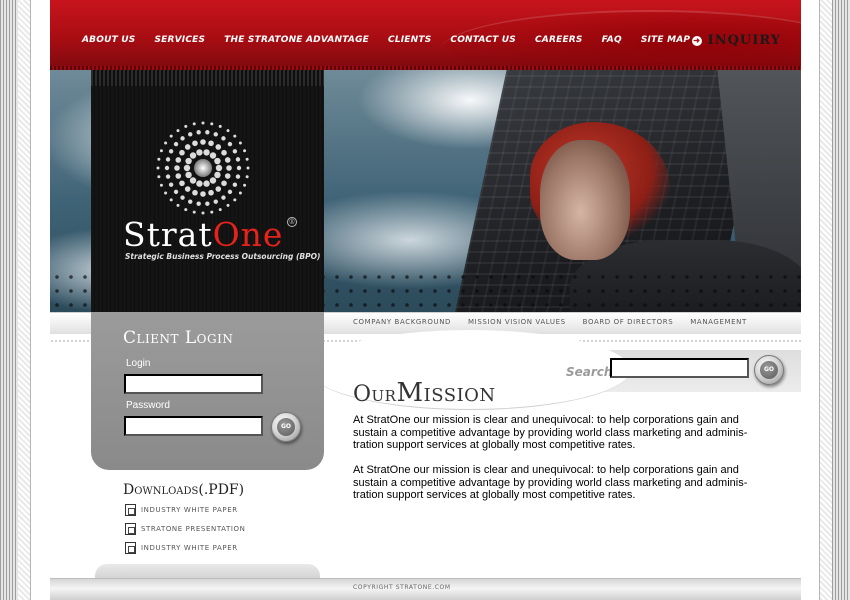  Describe the element at coordinates (193, 426) in the screenshot. I see `password-field` at that location.